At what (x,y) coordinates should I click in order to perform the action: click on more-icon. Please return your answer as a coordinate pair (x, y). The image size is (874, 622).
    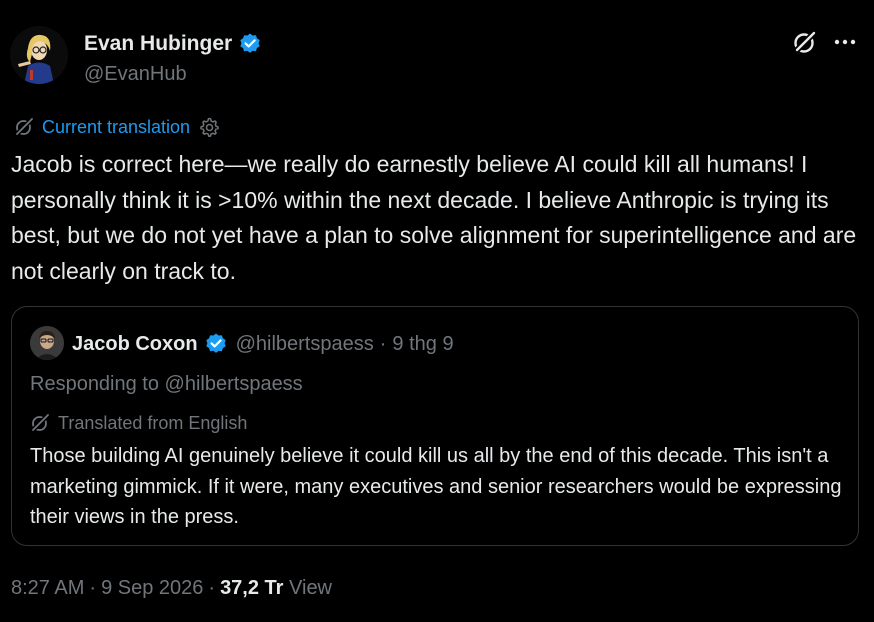
    Looking at the image, I should click on (845, 42).